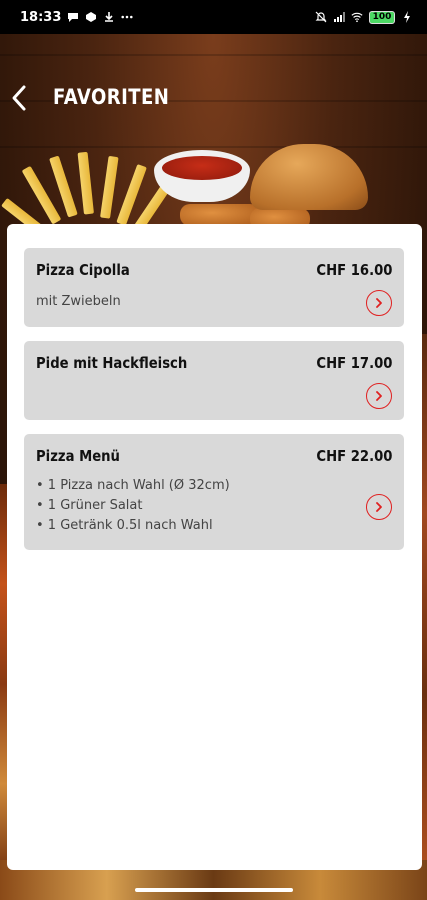 Image resolution: width=427 pixels, height=900 pixels. I want to click on favorite-item-card: Pizza Cipolla CHF 16.00 mit Zwiebeln, so click(214, 287).